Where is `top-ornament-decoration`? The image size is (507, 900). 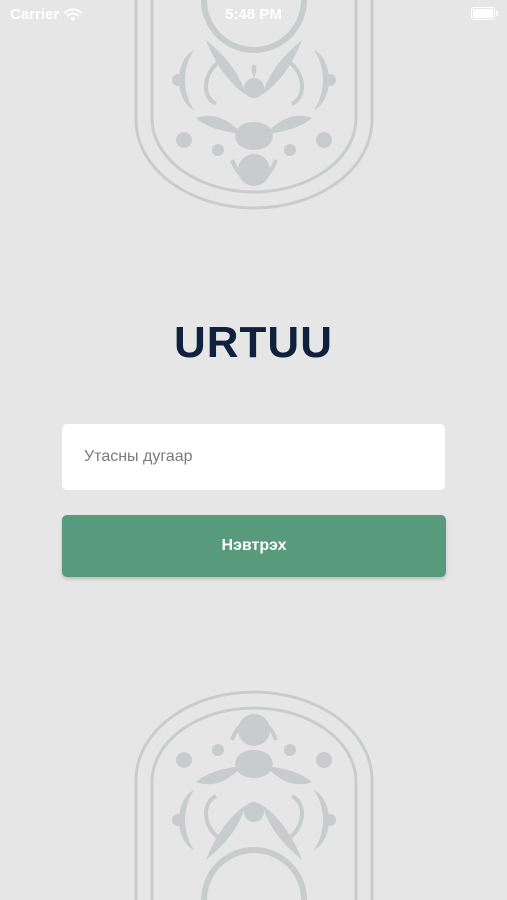
top-ornament-decoration is located at coordinates (254, 105).